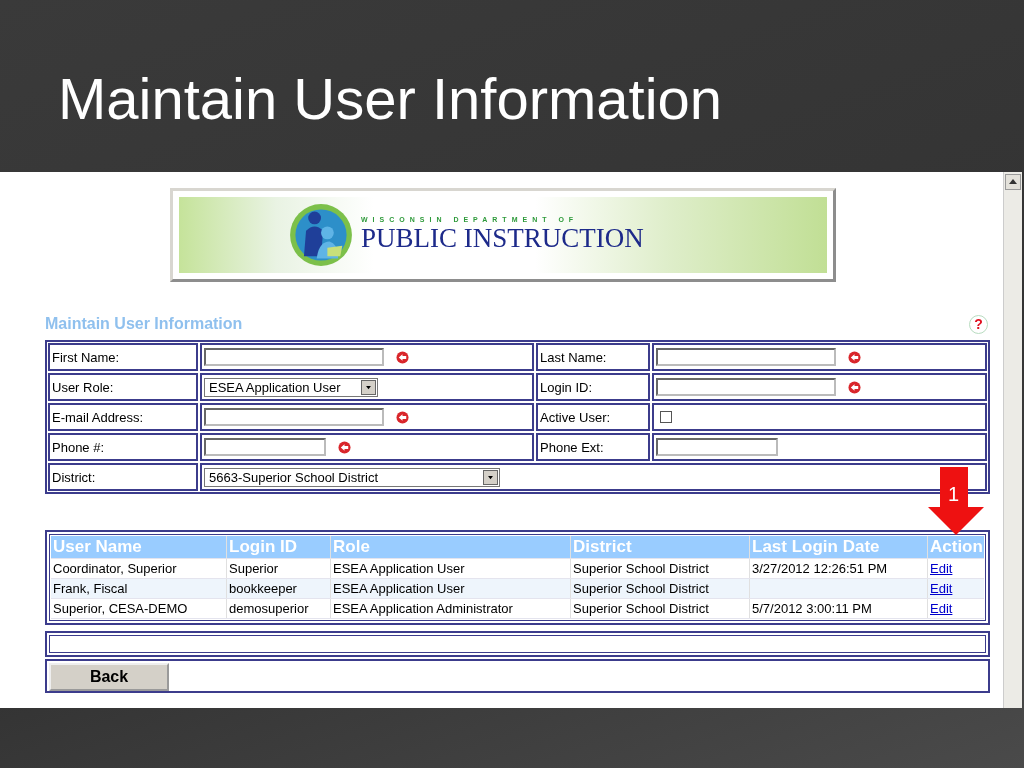 Image resolution: width=1024 pixels, height=768 pixels. I want to click on checkbox, so click(666, 417).